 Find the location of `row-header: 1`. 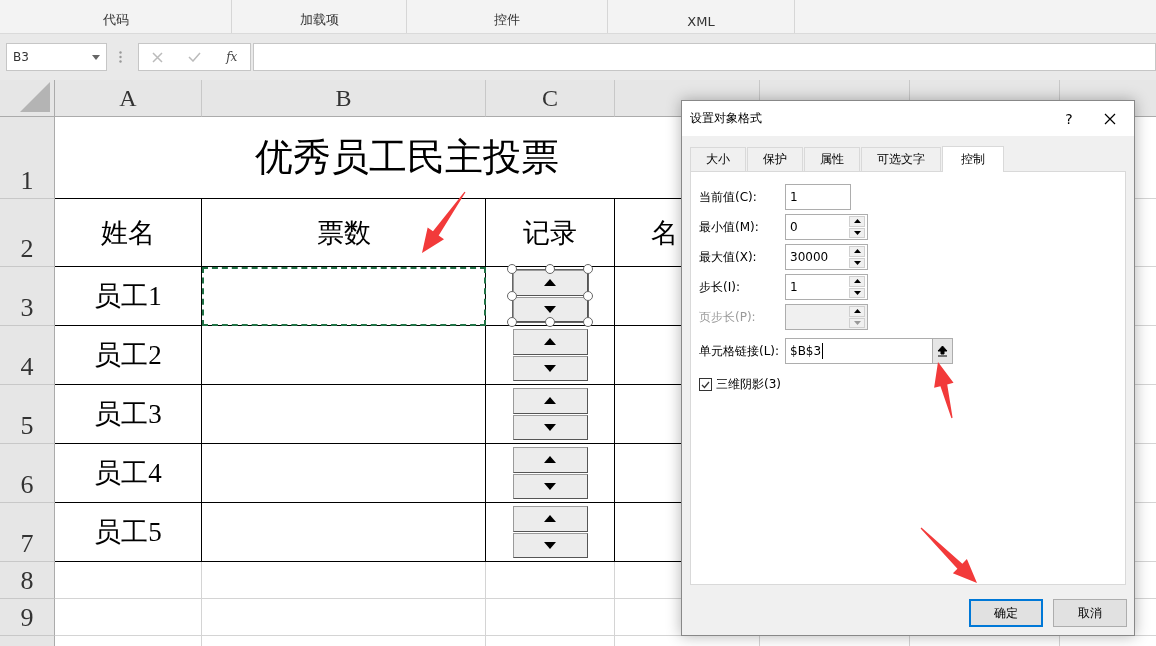

row-header: 1 is located at coordinates (27, 158).